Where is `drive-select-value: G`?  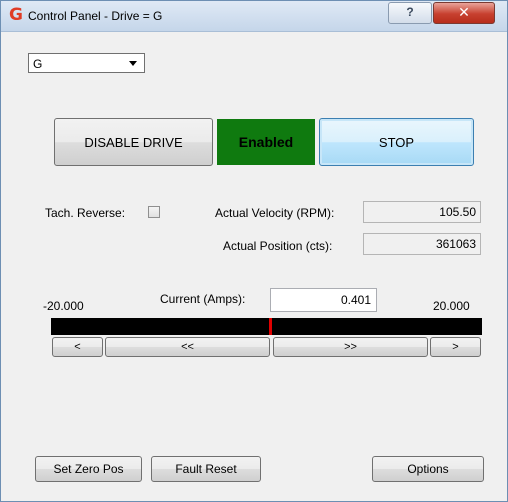
drive-select-value: G is located at coordinates (38, 64).